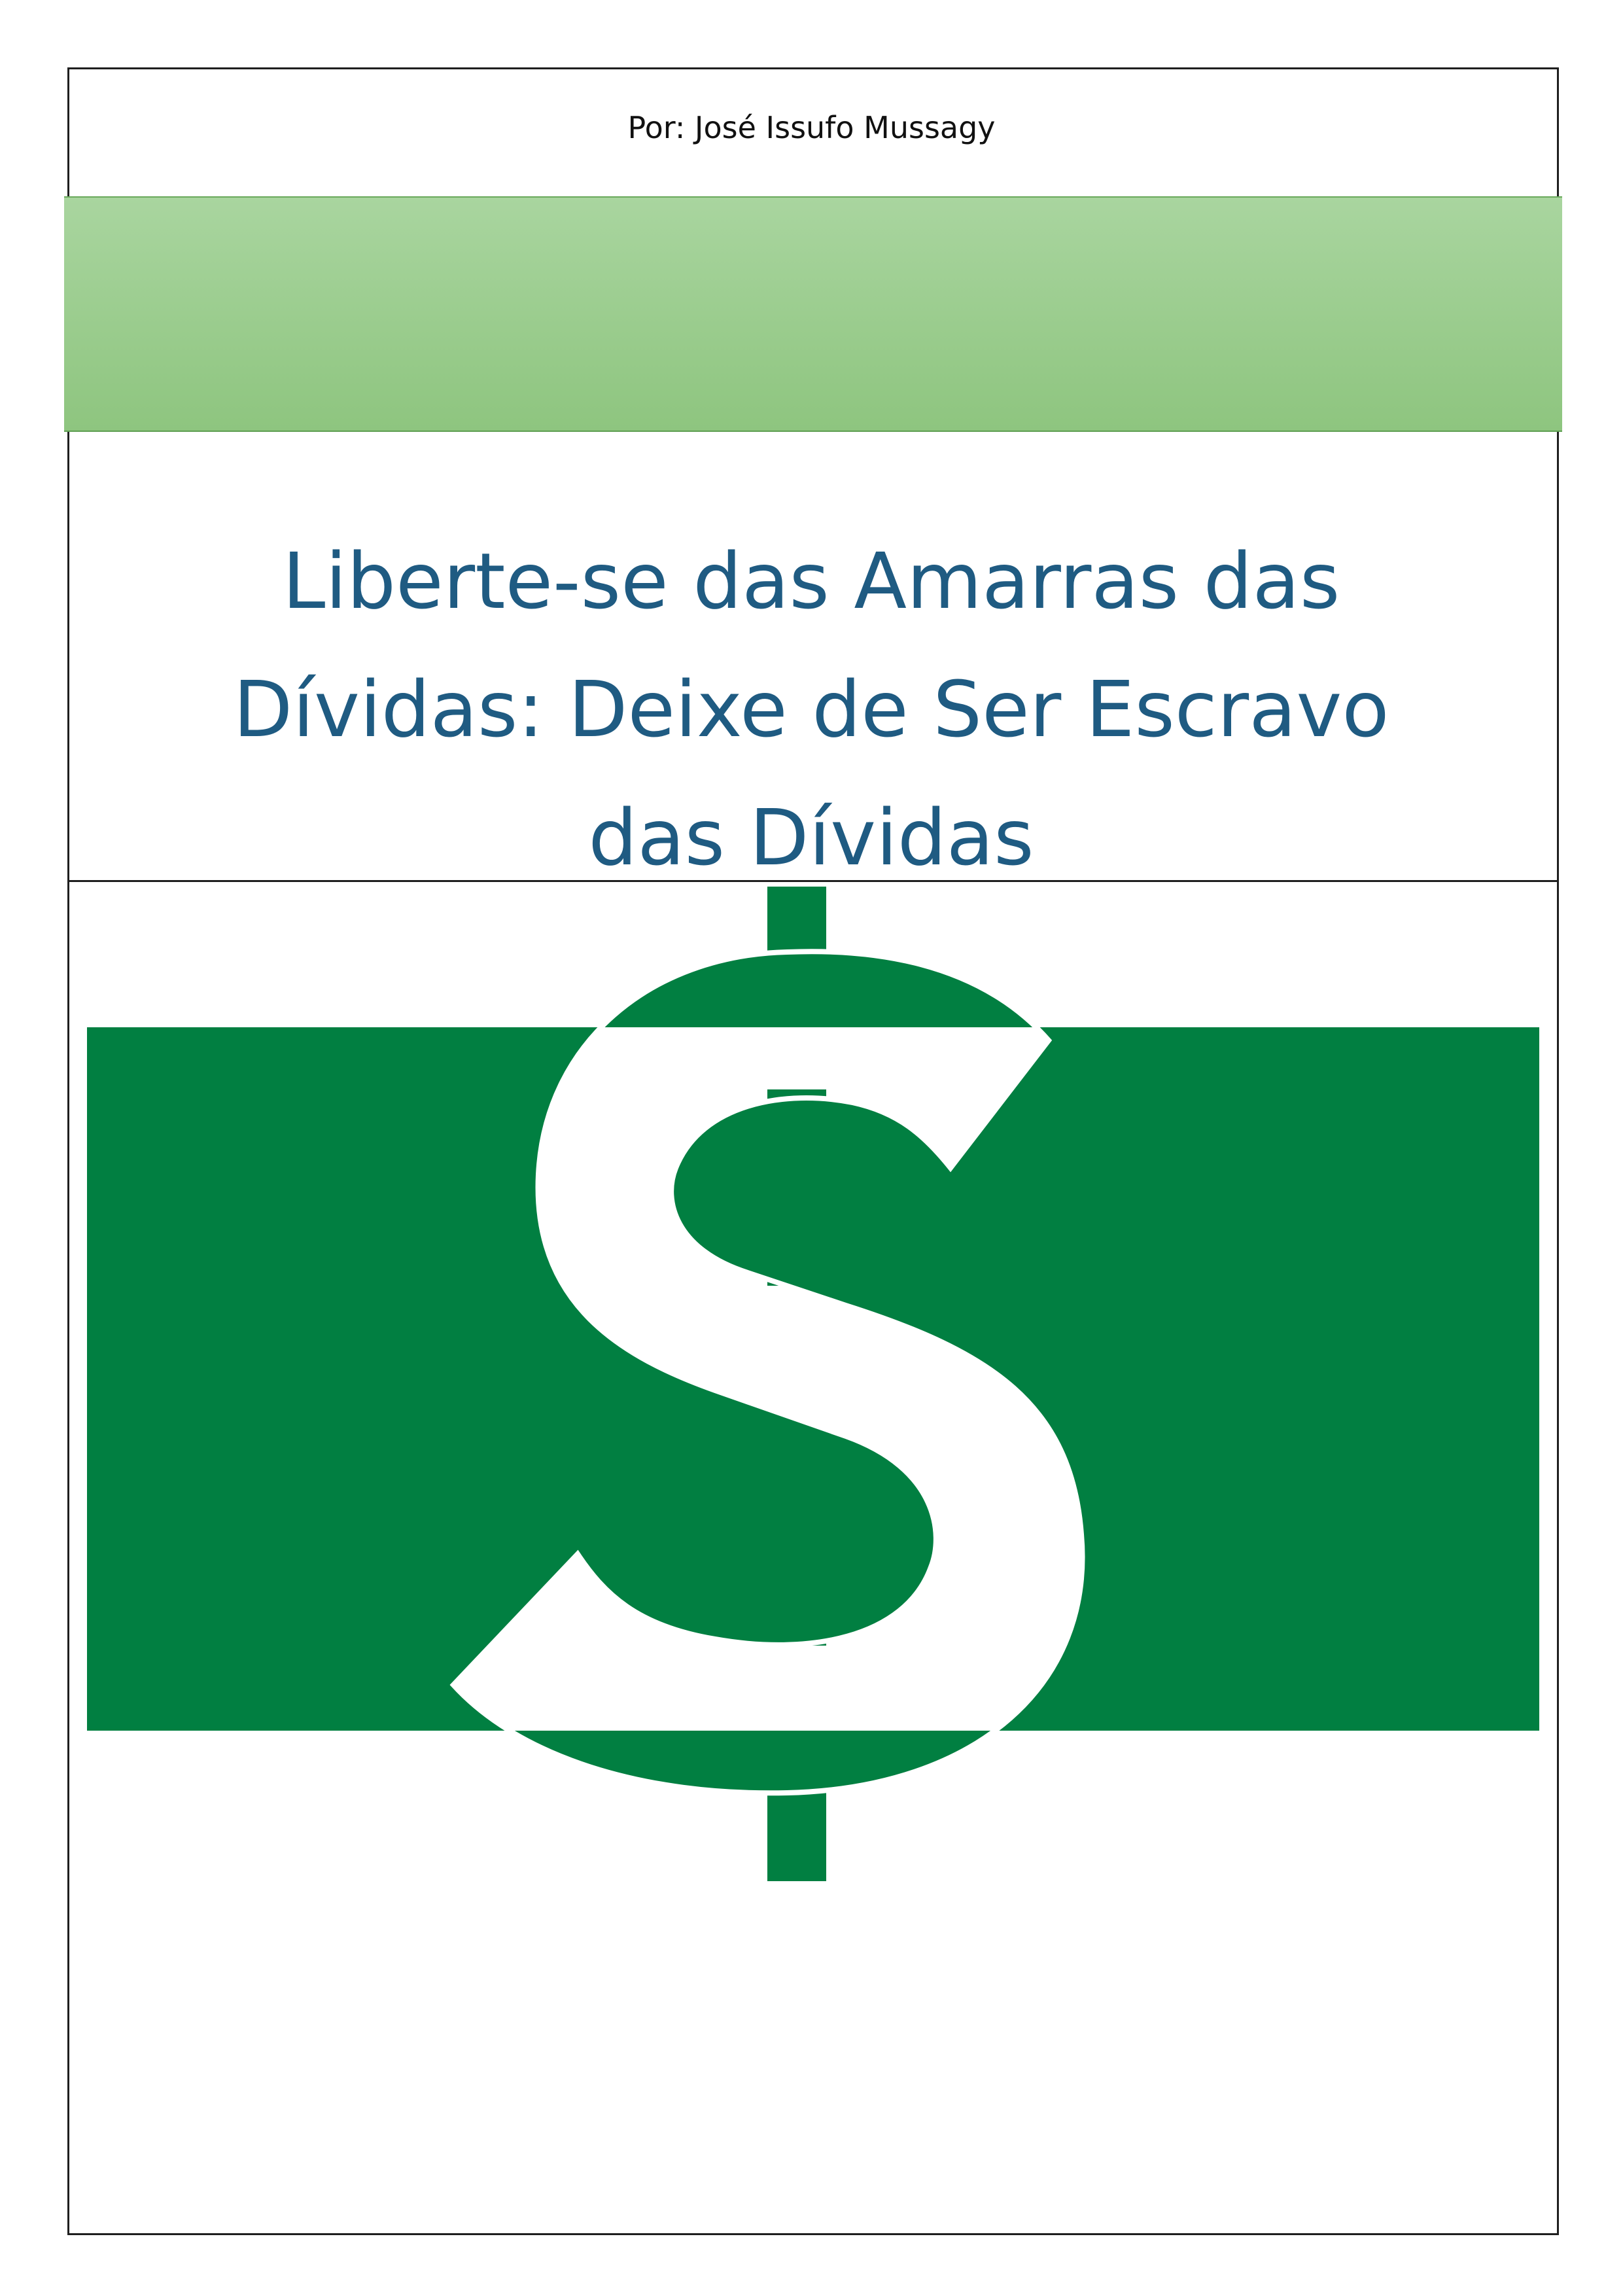 The width and height of the screenshot is (1623, 2296). Describe the element at coordinates (813, 881) in the screenshot. I see `section-divider` at that location.